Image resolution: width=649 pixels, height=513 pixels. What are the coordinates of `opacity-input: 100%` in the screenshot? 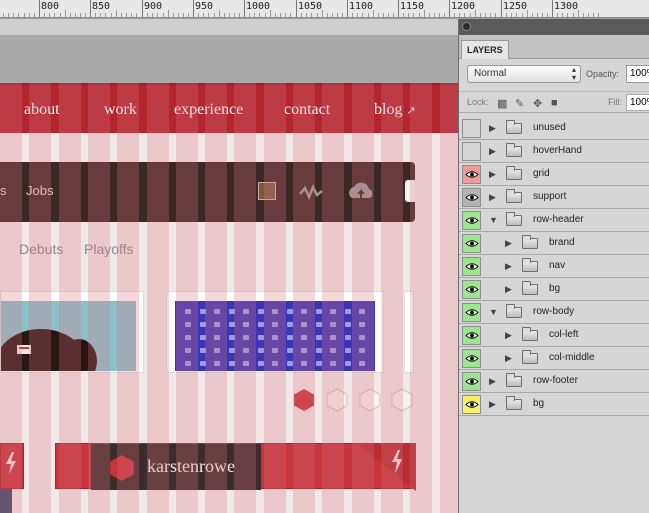 It's located at (637, 74).